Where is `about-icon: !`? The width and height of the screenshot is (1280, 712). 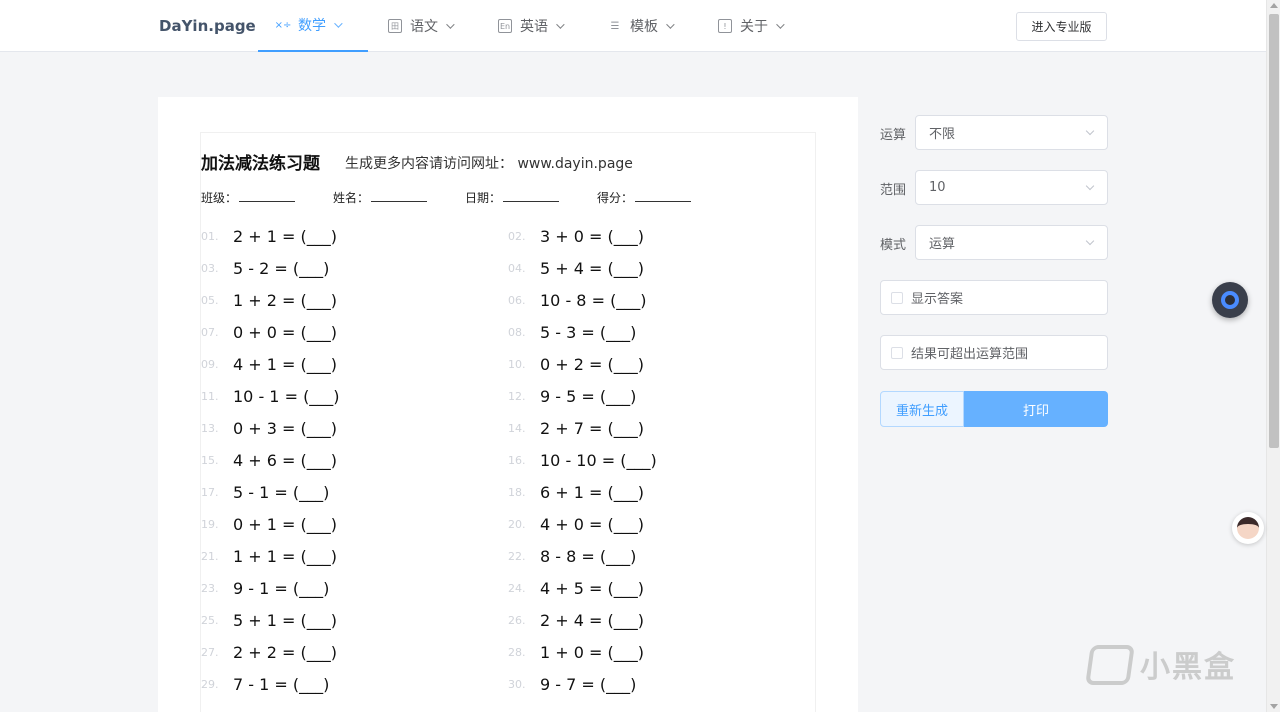
about-icon: ! is located at coordinates (725, 26).